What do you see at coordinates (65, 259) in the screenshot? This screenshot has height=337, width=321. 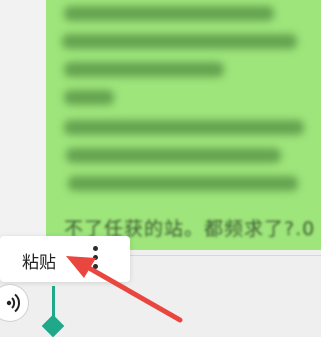 I see `context-menu: 粘贴` at bounding box center [65, 259].